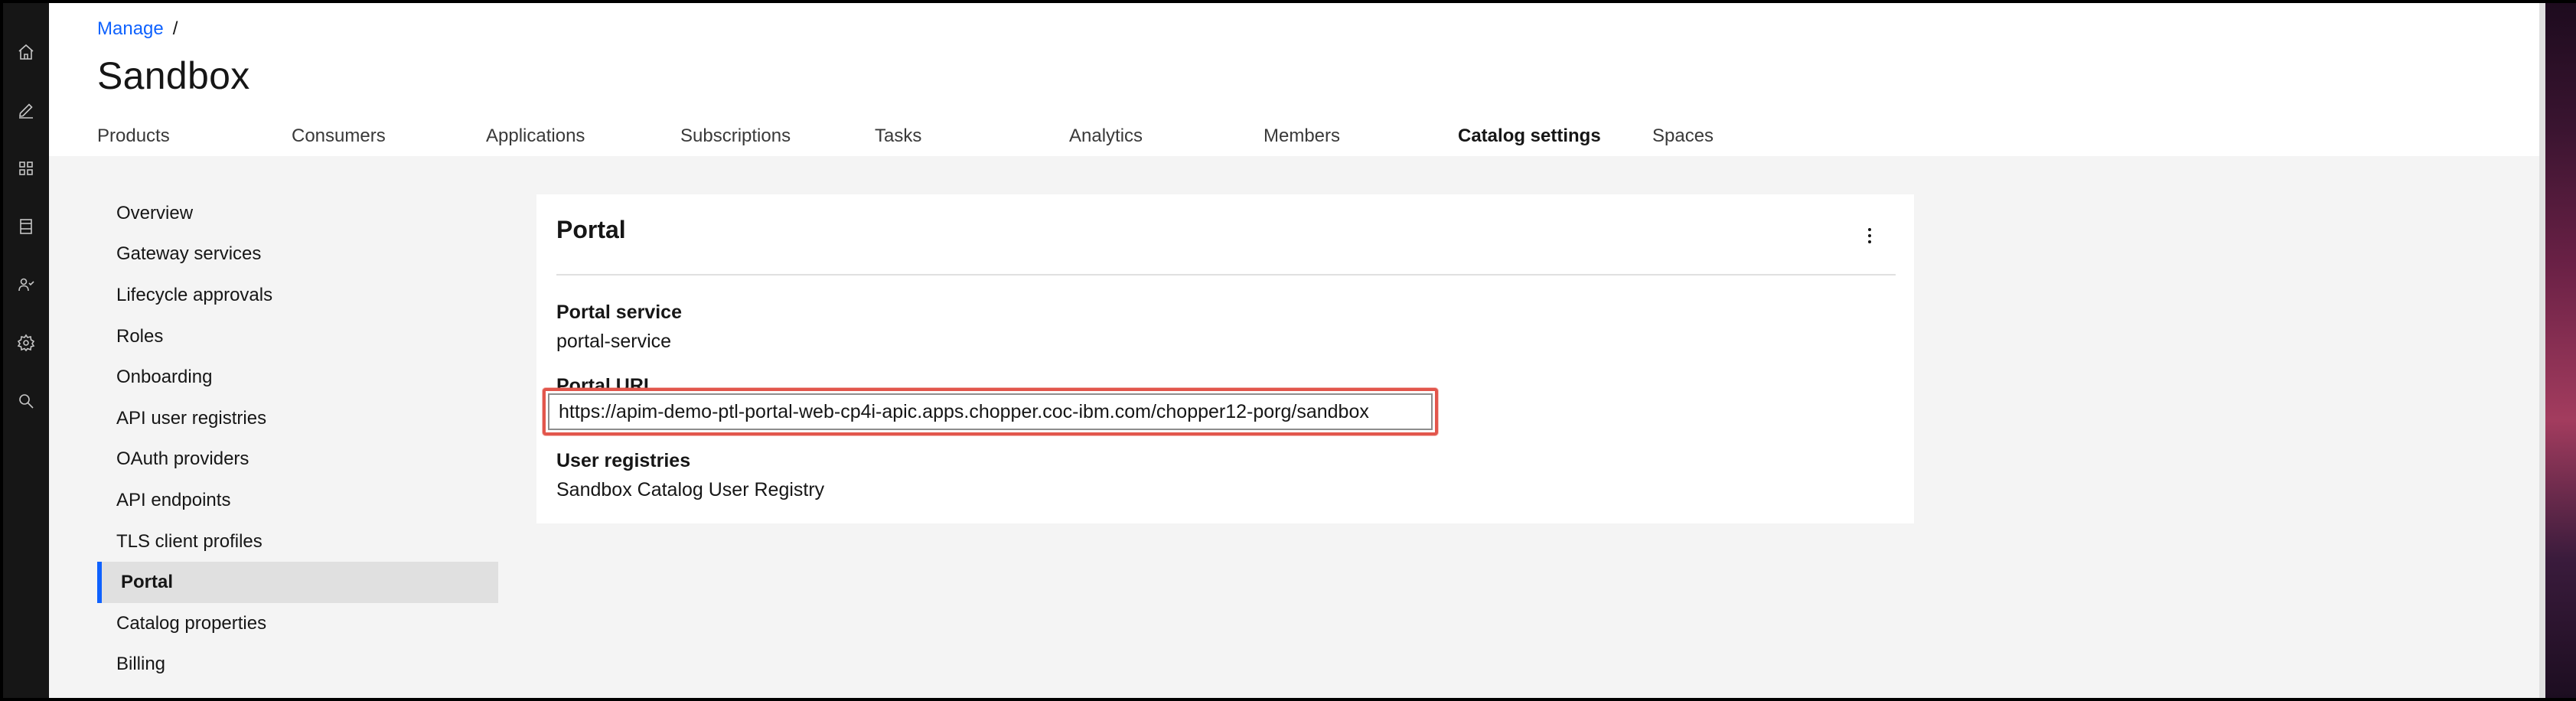 Image resolution: width=2576 pixels, height=701 pixels. Describe the element at coordinates (564, 138) in the screenshot. I see `tab-applications: Applications` at that location.